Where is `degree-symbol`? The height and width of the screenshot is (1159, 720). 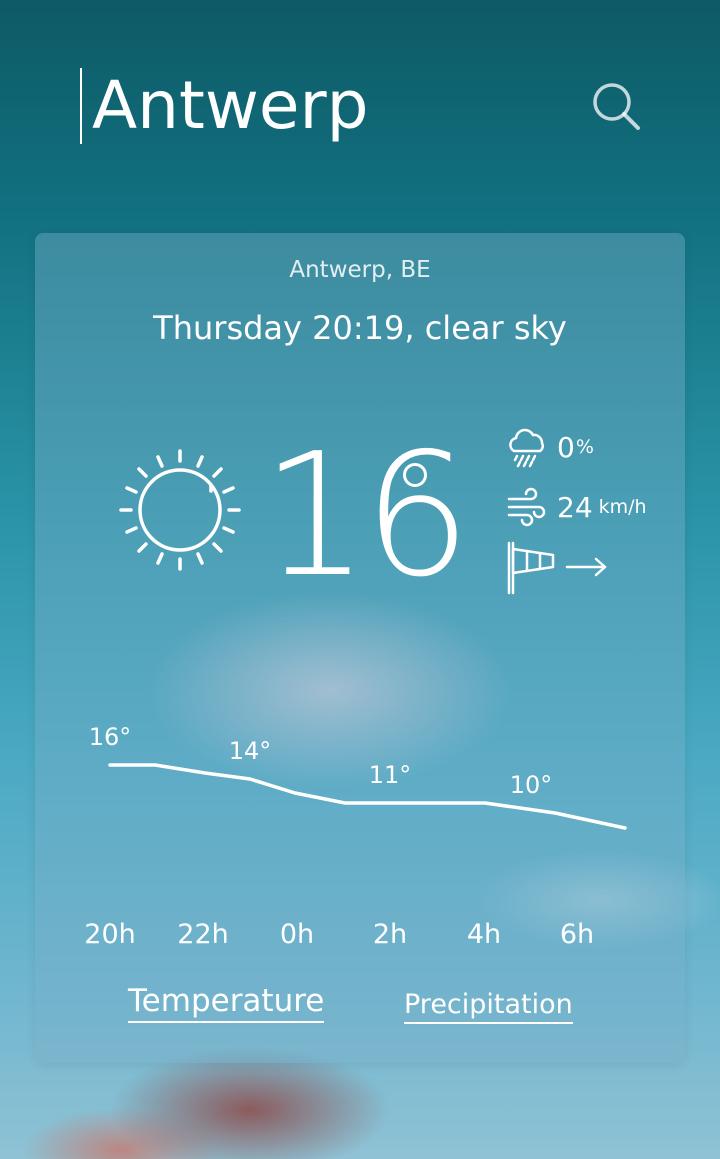 degree-symbol is located at coordinates (415, 475).